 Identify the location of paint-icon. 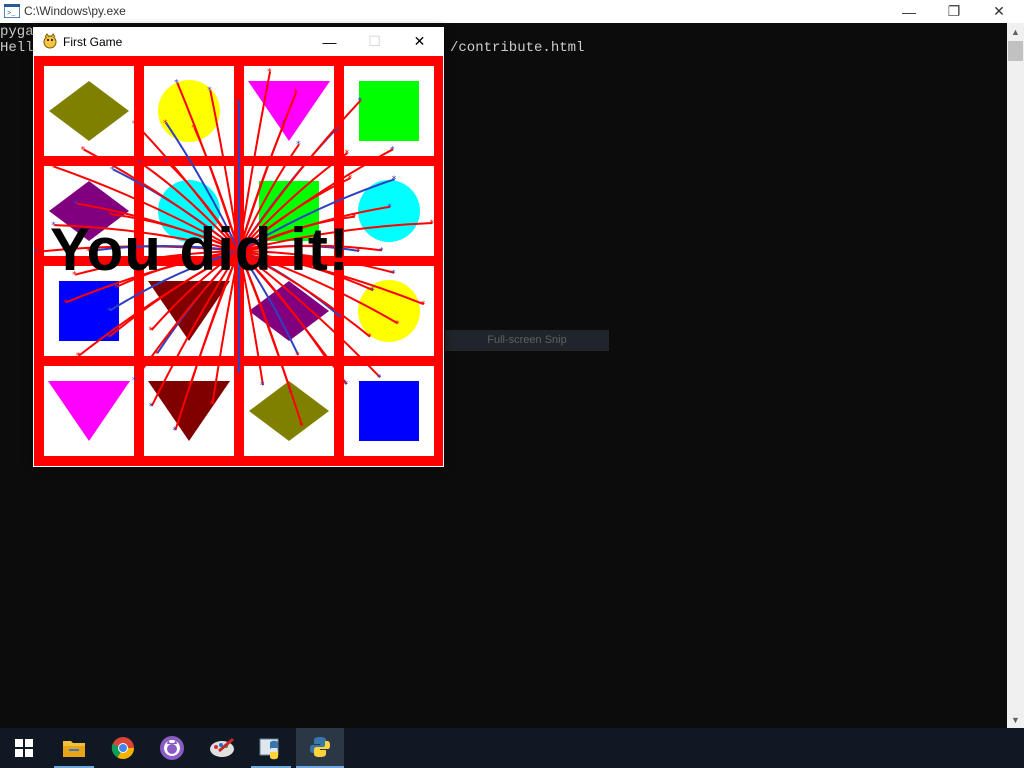
(222, 747).